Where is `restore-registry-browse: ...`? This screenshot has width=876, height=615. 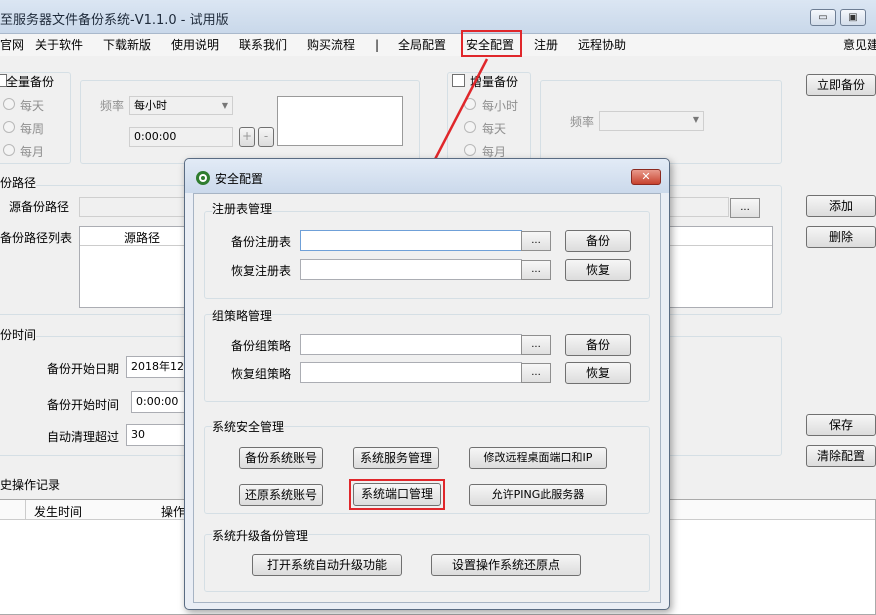 restore-registry-browse: ... is located at coordinates (536, 270).